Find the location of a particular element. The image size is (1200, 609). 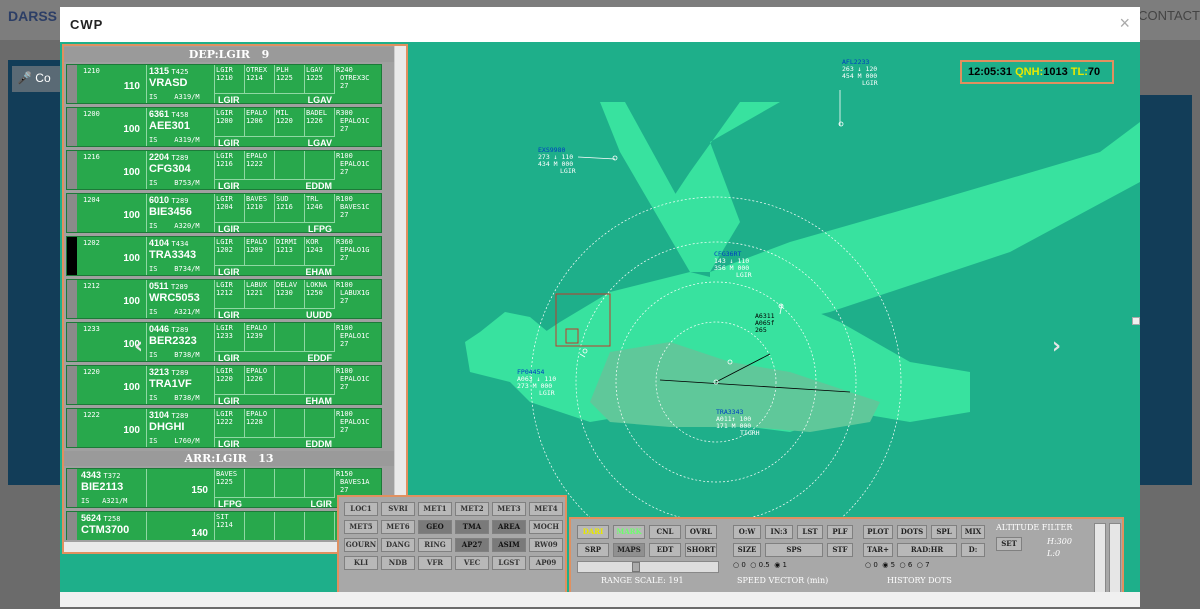

map-layer-button-loc1: LOC1 is located at coordinates (361, 509).